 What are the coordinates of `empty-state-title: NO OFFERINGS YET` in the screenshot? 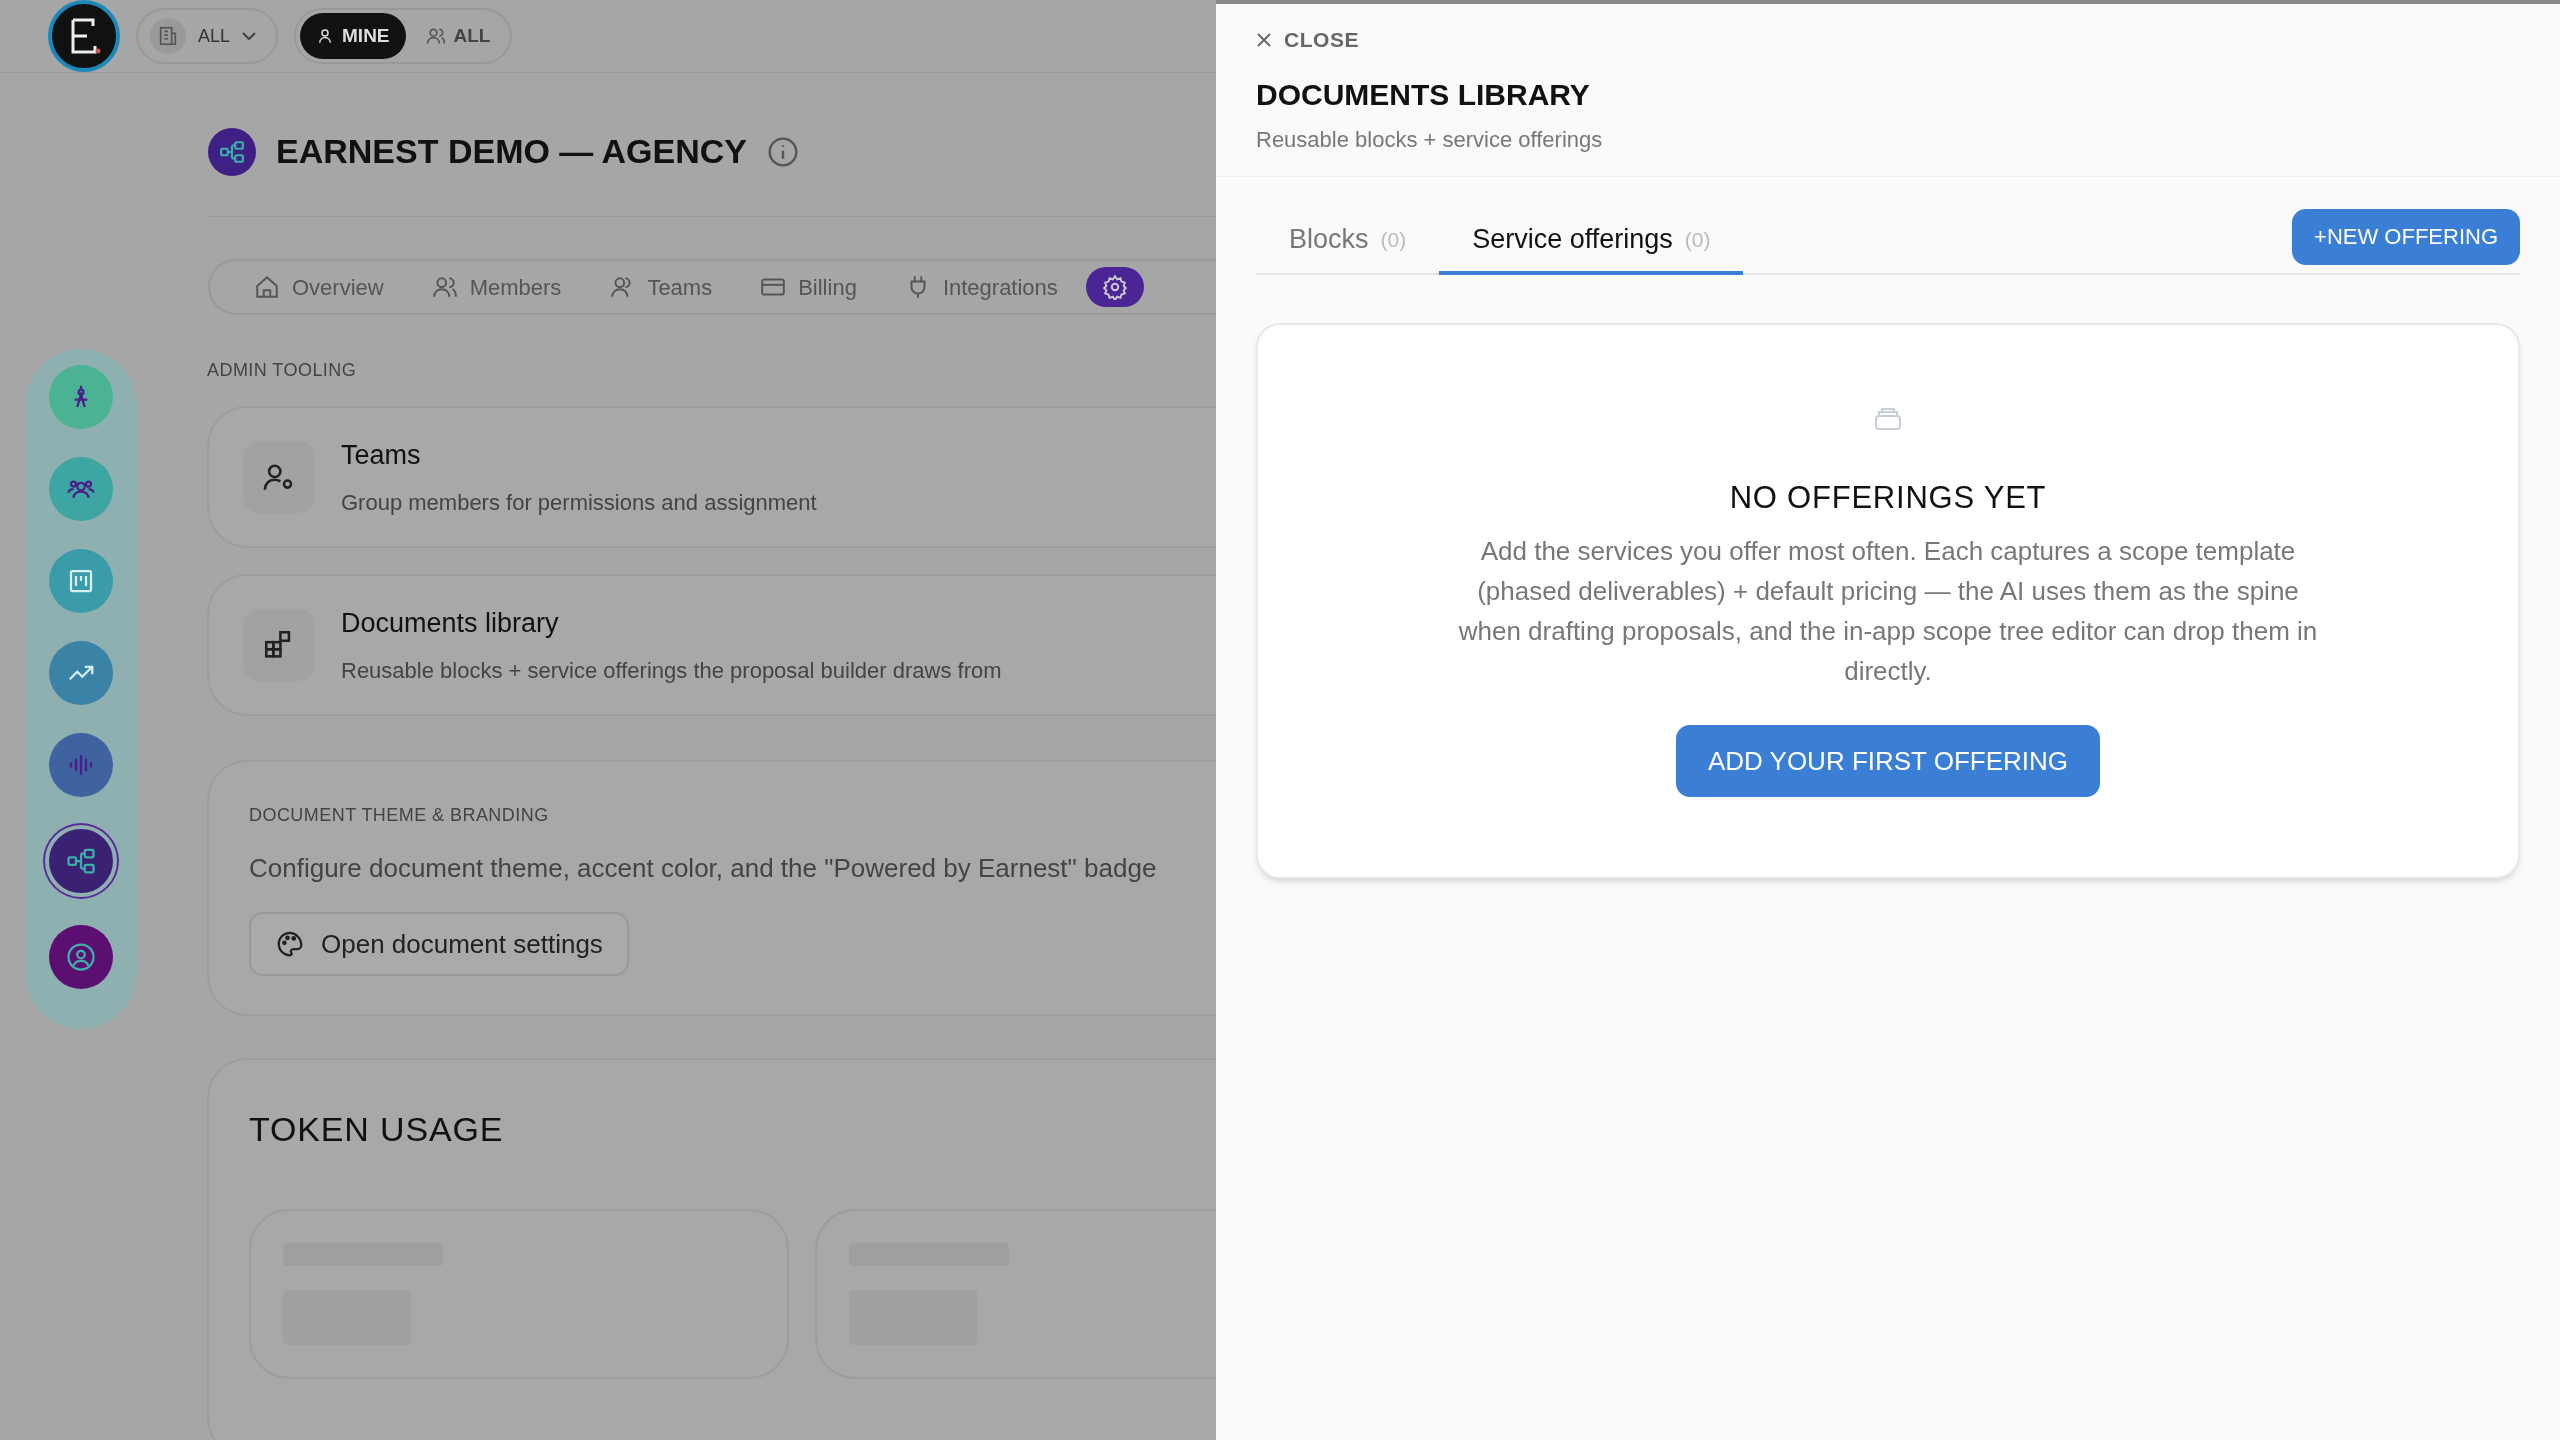 It's located at (1888, 497).